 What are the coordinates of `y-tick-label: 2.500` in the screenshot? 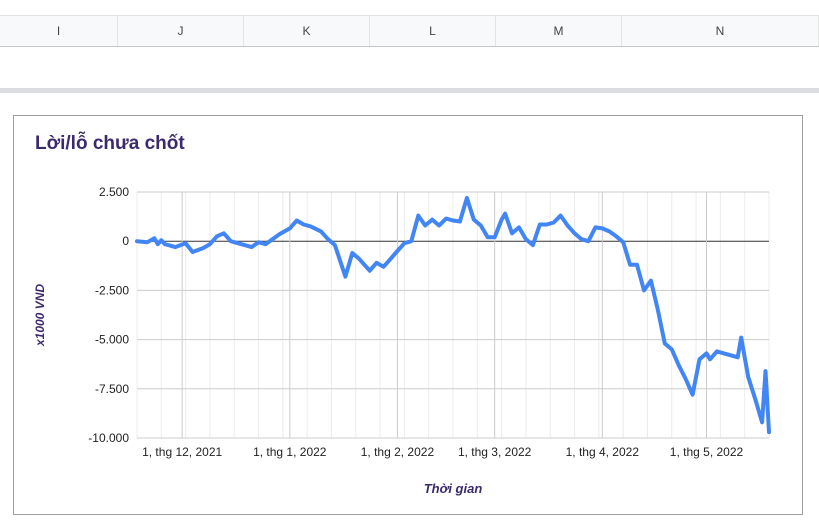 It's located at (114, 192).